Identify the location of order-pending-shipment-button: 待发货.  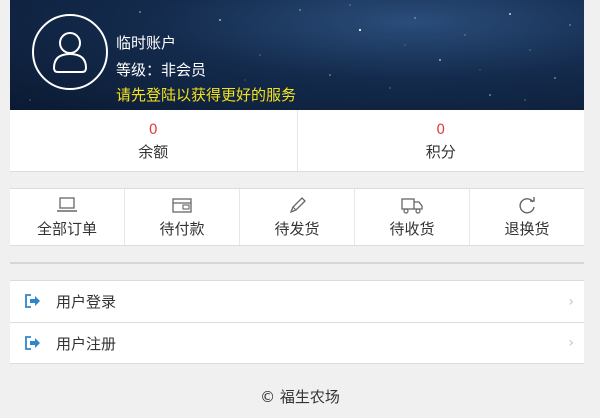
(296, 217).